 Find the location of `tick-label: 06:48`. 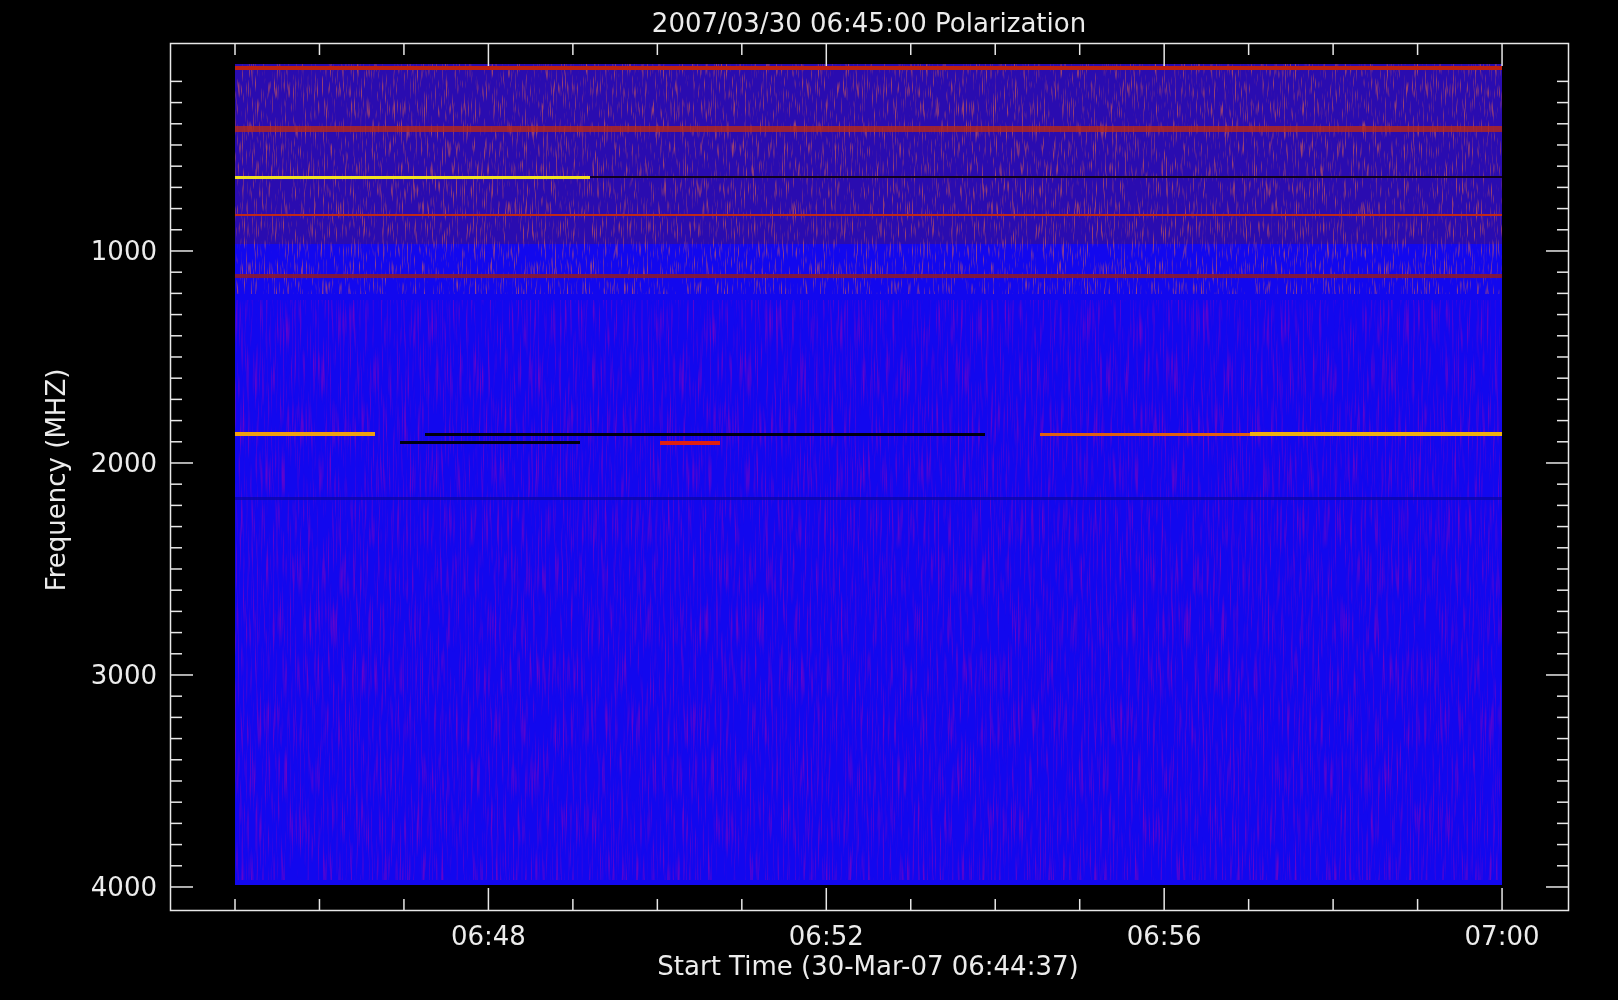

tick-label: 06:48 is located at coordinates (488, 936).